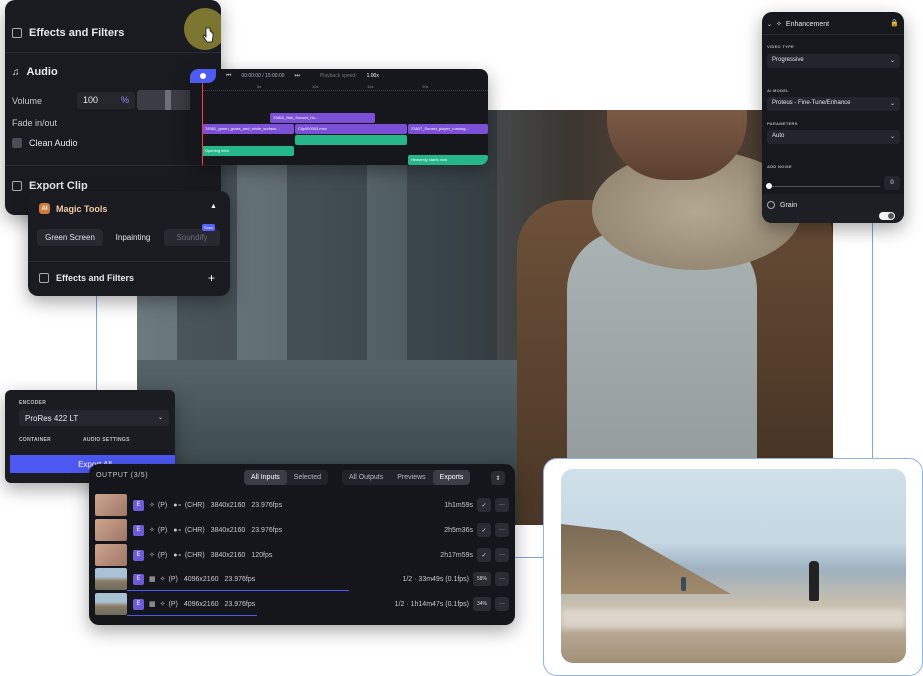  Describe the element at coordinates (106, 100) in the screenshot. I see `volume-input: 100 %` at that location.